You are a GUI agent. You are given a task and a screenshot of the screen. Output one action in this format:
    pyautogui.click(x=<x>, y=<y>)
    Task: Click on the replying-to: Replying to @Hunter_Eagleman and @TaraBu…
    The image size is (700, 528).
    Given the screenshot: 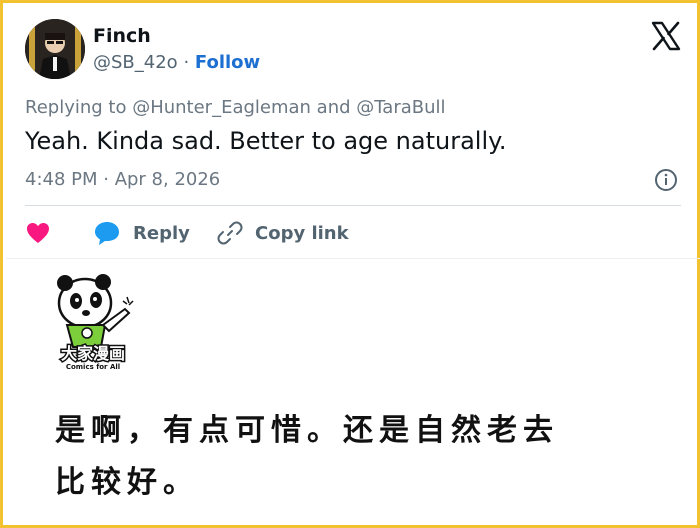 What is the action you would take?
    pyautogui.click(x=235, y=107)
    